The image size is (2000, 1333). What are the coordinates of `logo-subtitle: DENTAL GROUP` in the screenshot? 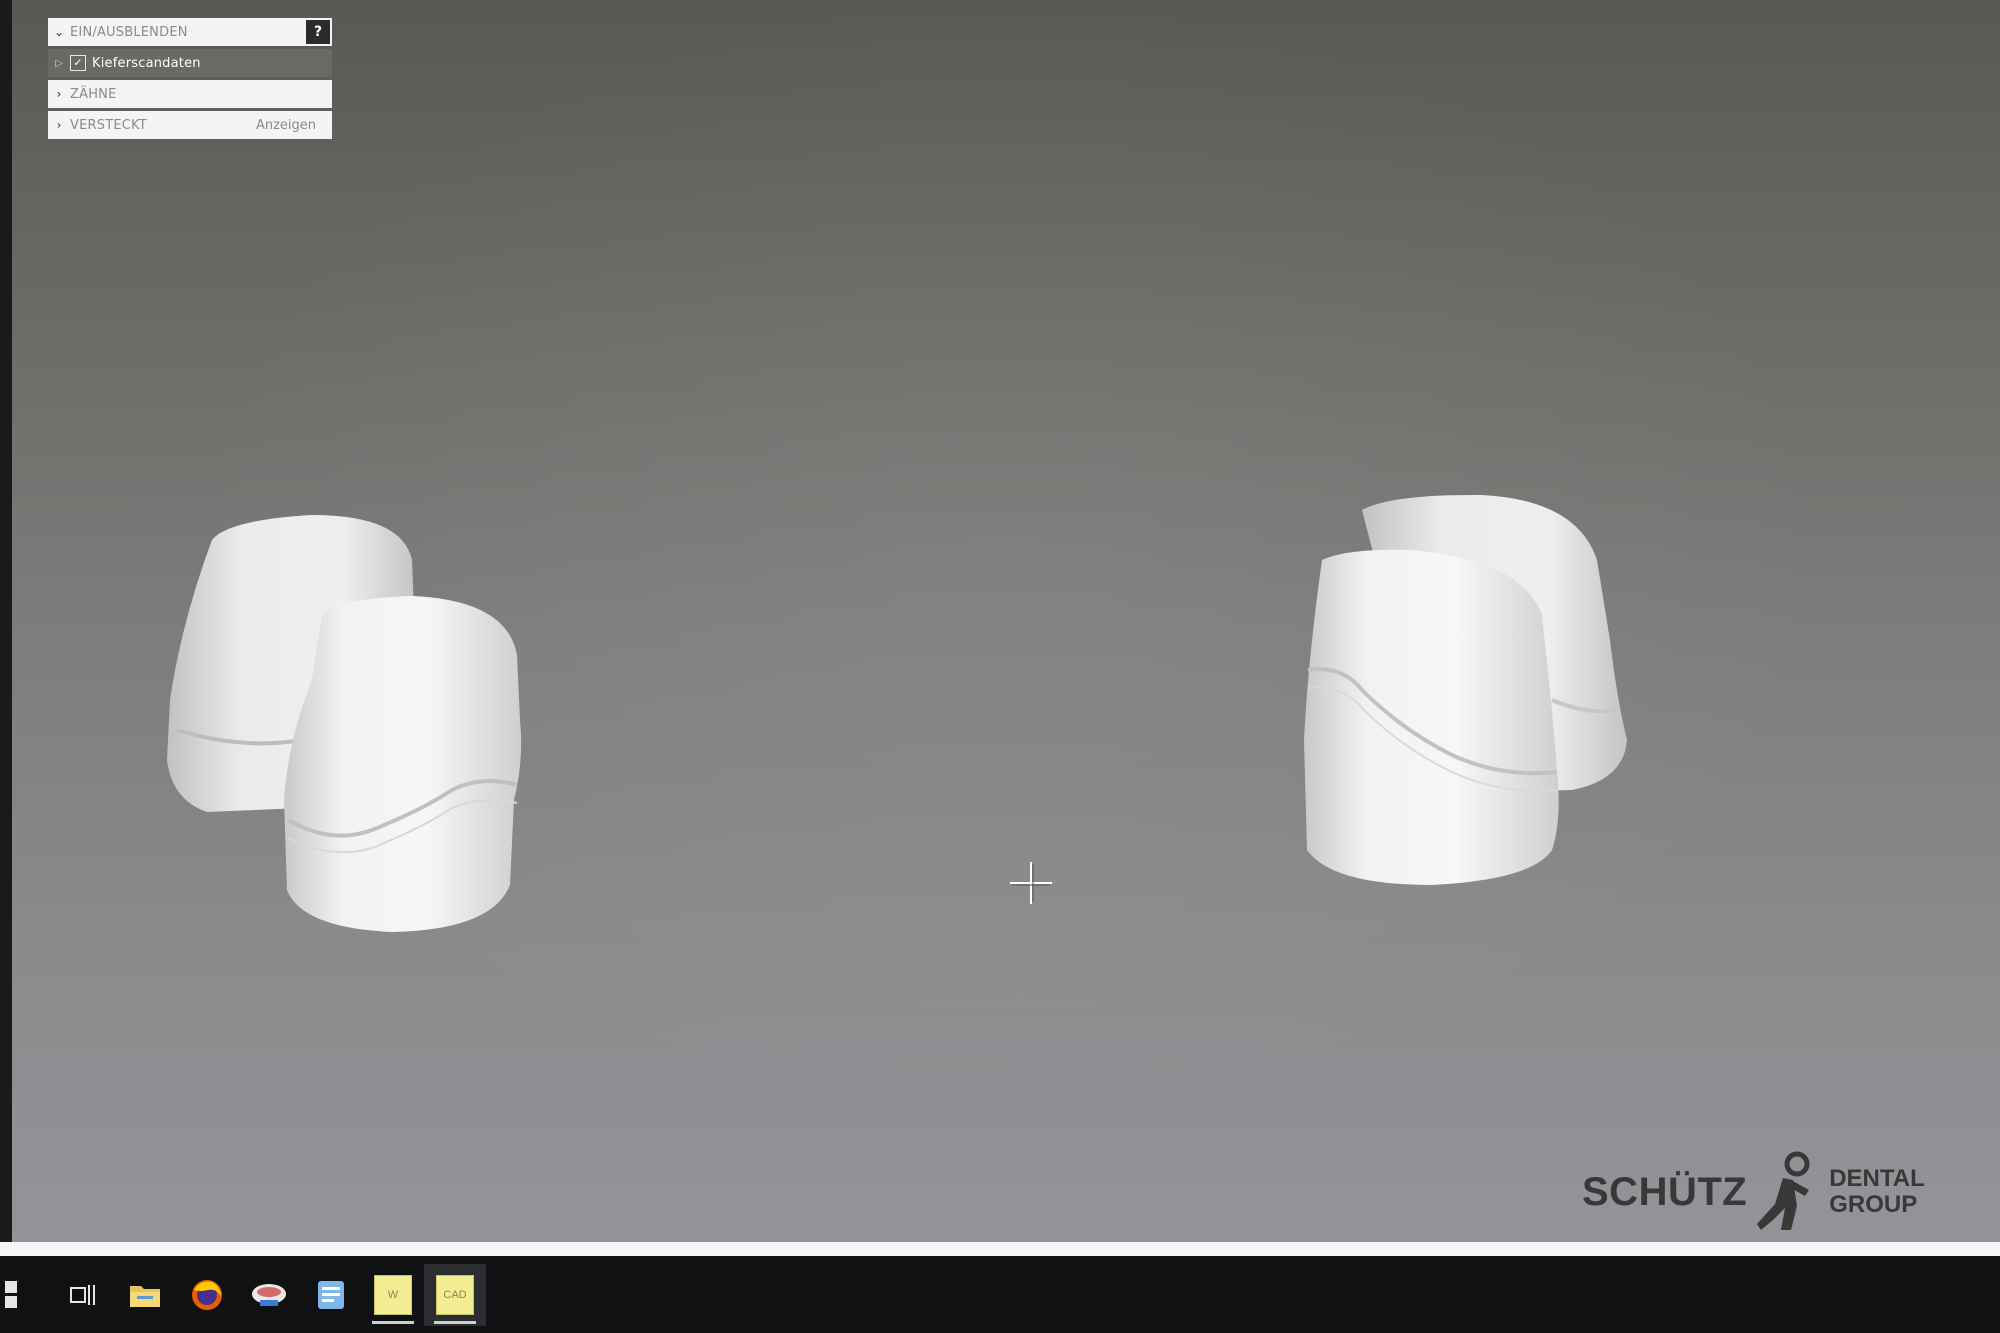 It's located at (1877, 1192).